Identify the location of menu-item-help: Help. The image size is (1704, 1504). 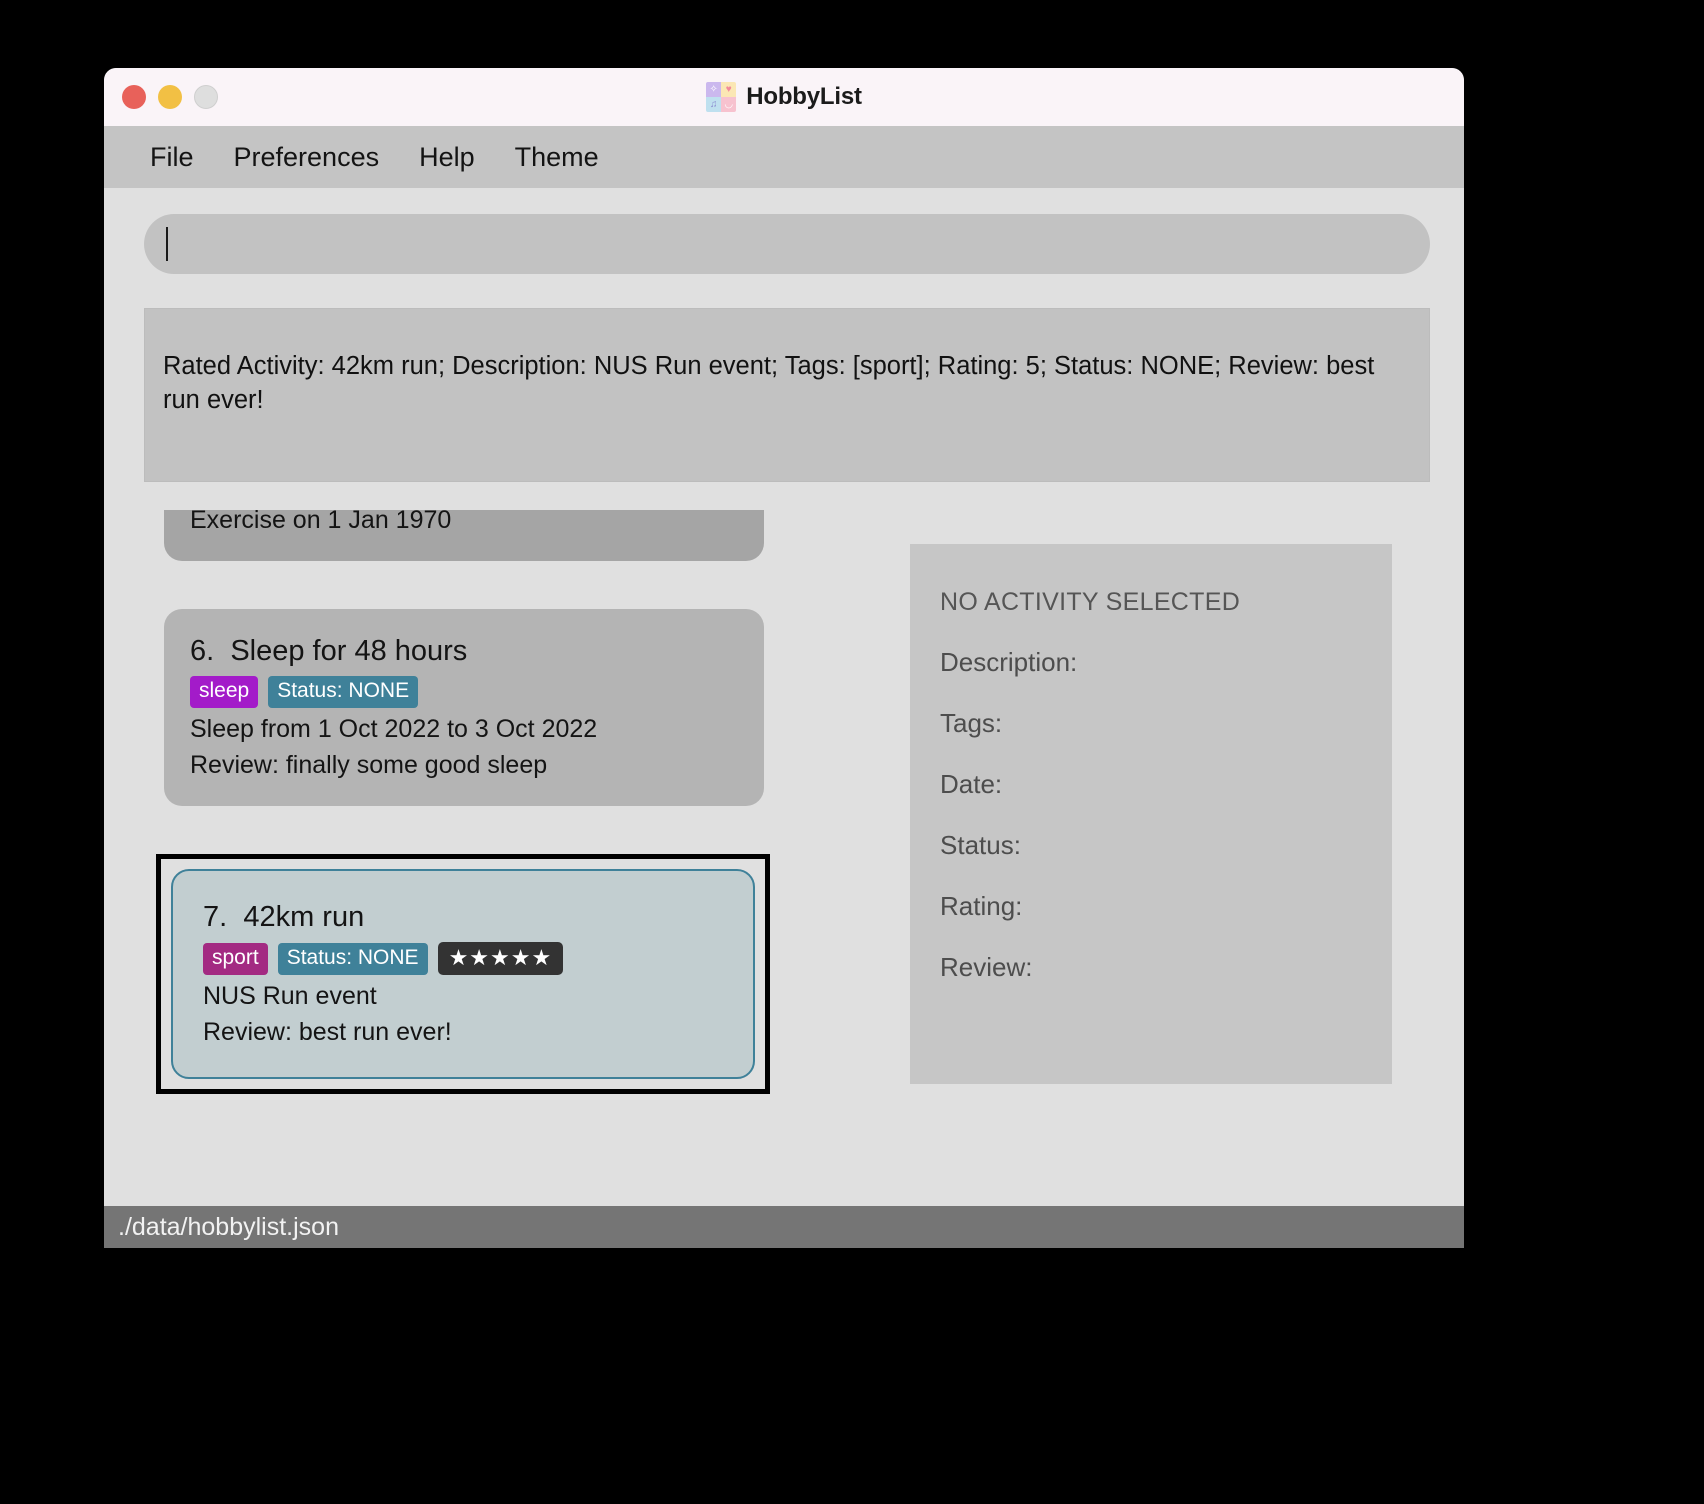
(447, 157).